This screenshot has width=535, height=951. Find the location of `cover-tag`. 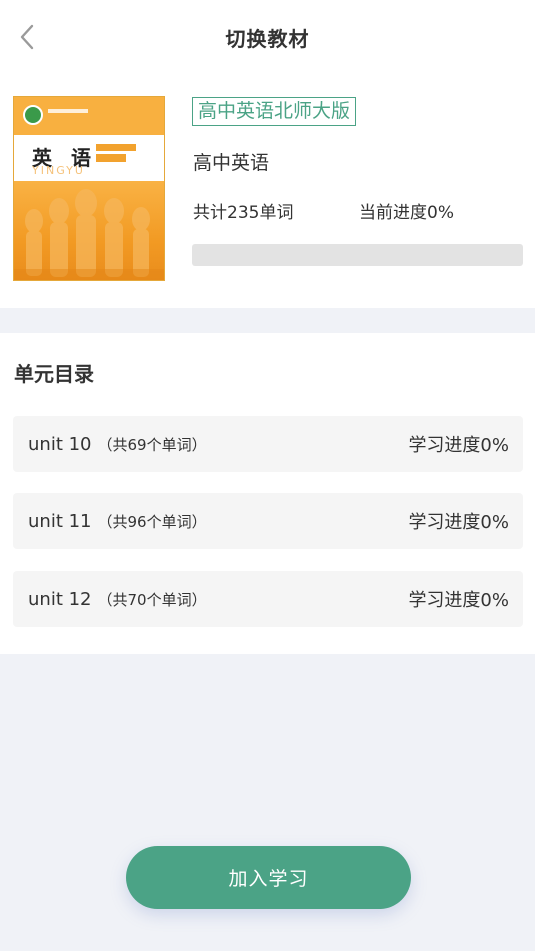

cover-tag is located at coordinates (116, 147).